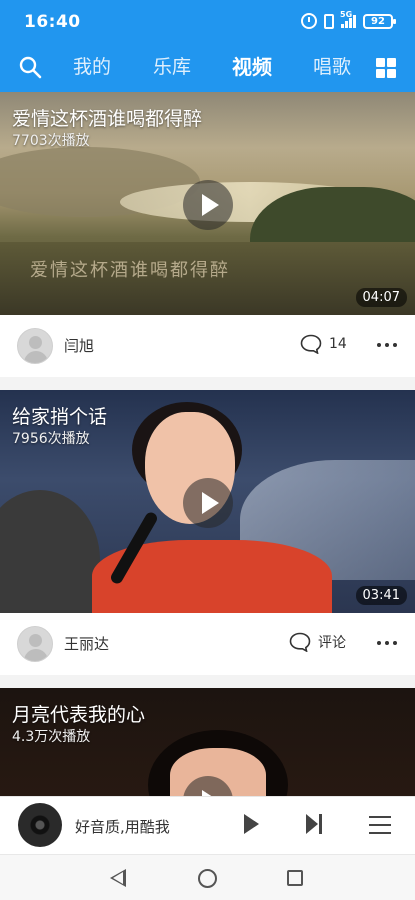 This screenshot has width=415, height=900. I want to click on play-count: 4.3万次播放, so click(51, 737).